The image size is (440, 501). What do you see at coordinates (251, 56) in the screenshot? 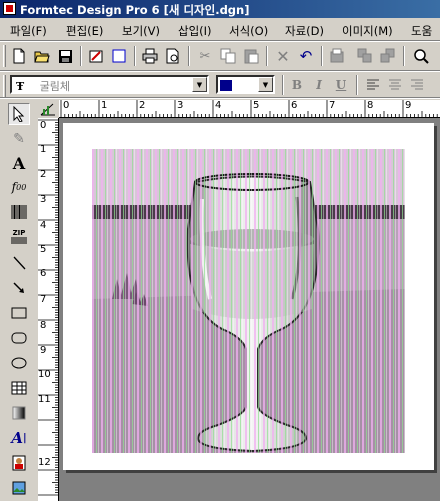
I see `paste-icon` at bounding box center [251, 56].